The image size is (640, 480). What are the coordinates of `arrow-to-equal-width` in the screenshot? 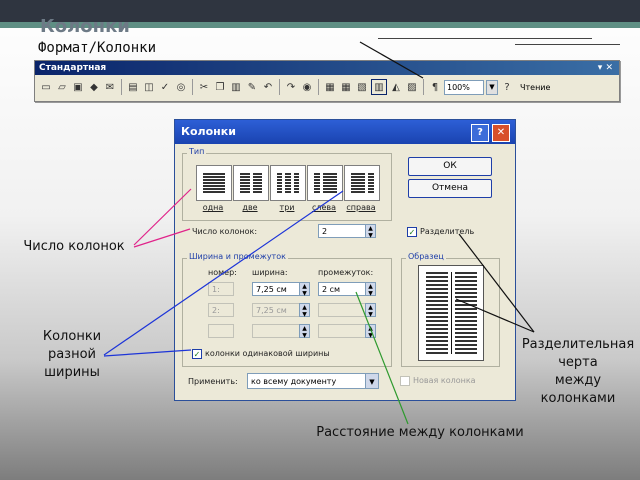 It's located at (147, 353).